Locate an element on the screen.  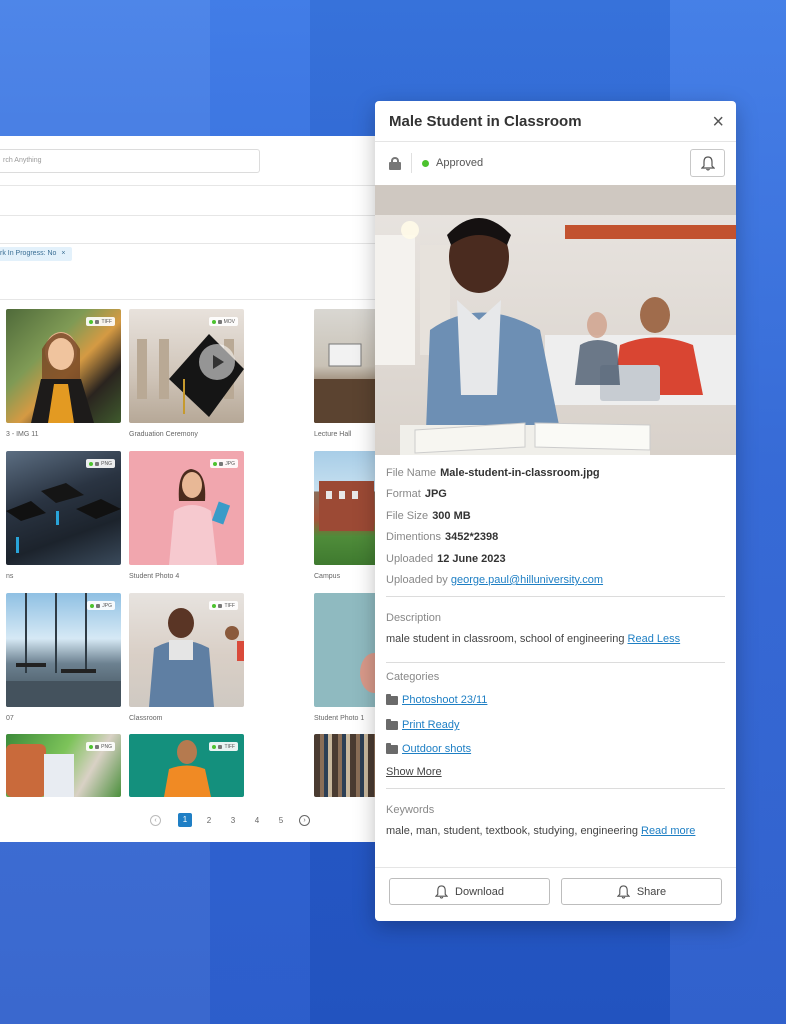
asset-card: TIFF Classroom is located at coordinates (186, 657).